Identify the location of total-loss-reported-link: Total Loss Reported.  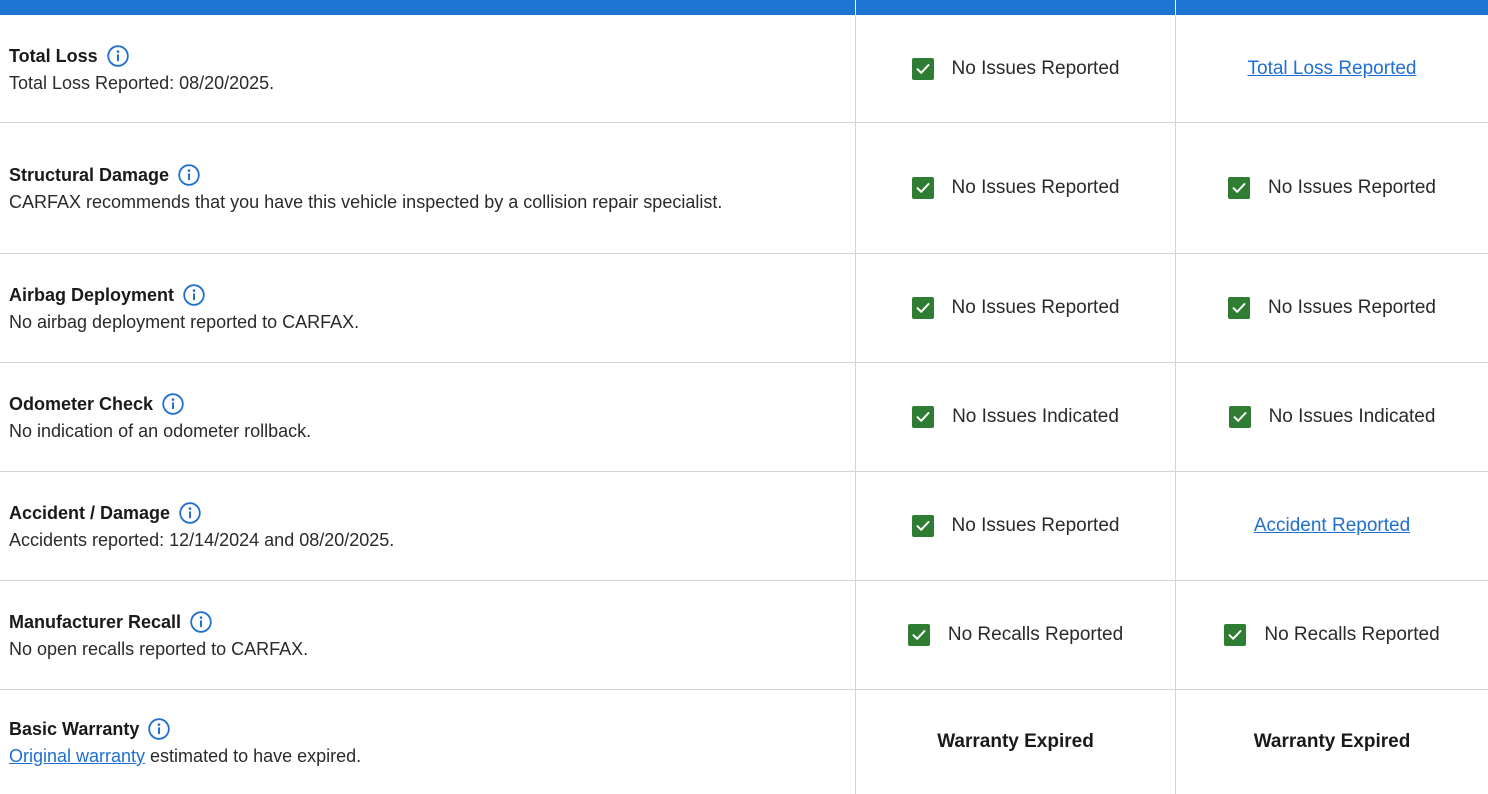
(1332, 69).